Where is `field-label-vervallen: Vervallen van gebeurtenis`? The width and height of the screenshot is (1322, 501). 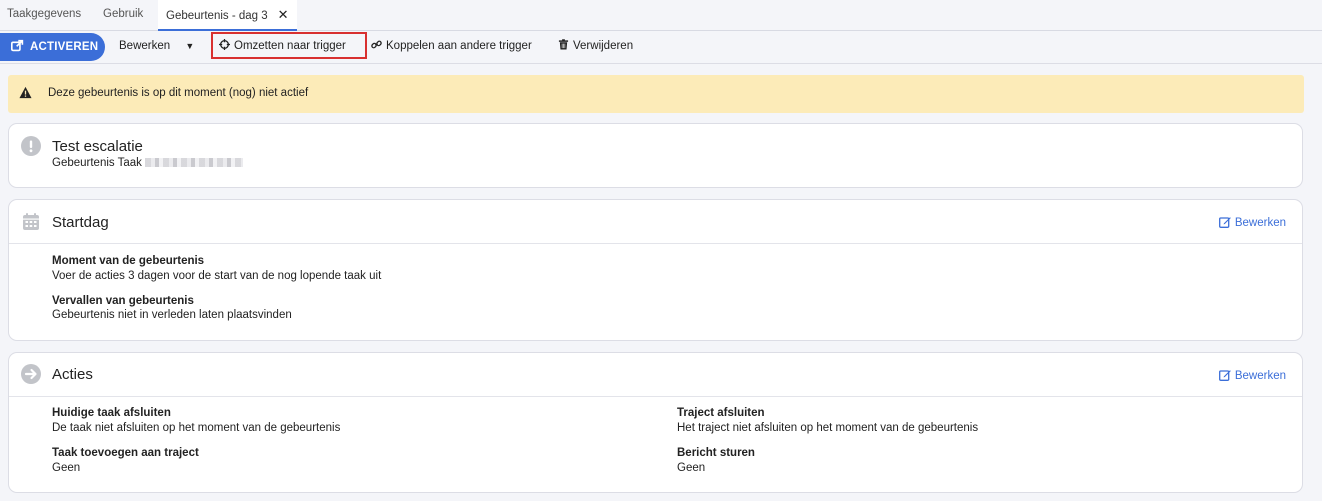
field-label-vervallen: Vervallen van gebeurtenis is located at coordinates (123, 301).